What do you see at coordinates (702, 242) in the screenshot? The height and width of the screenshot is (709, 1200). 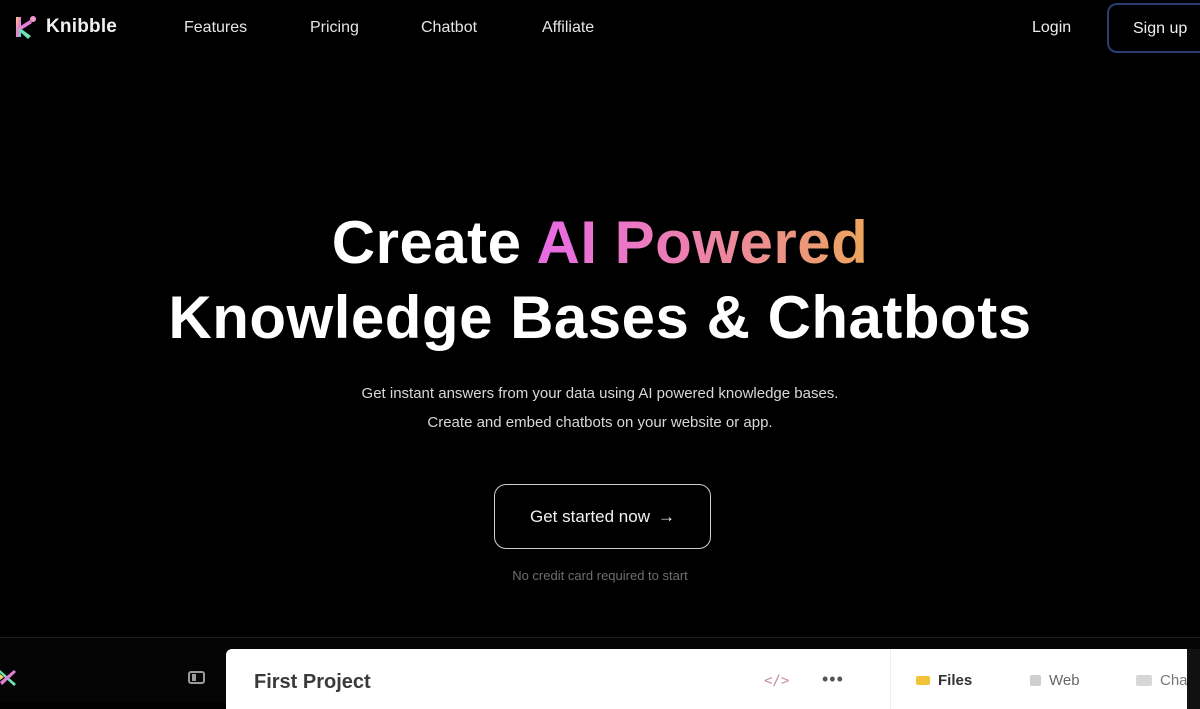 I see `hero-title-highlight: AI Powered` at bounding box center [702, 242].